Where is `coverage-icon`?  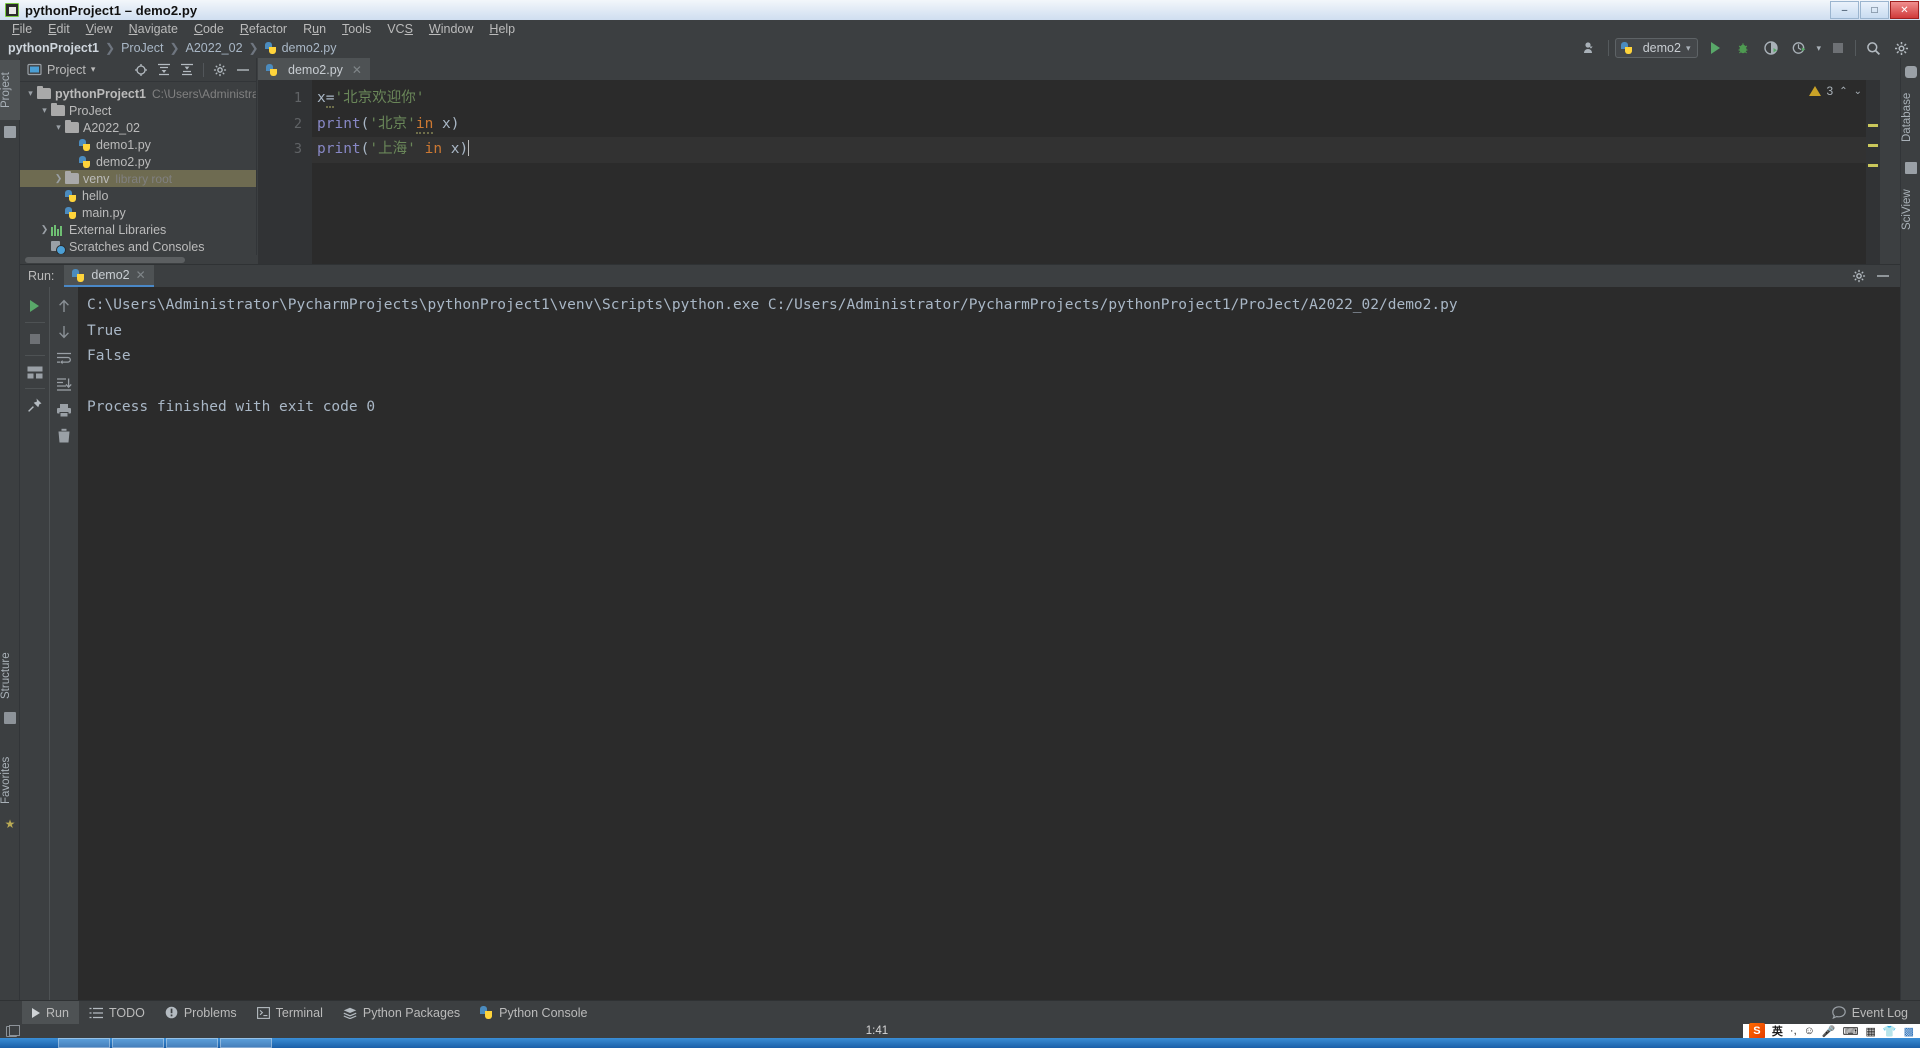 coverage-icon is located at coordinates (1771, 48).